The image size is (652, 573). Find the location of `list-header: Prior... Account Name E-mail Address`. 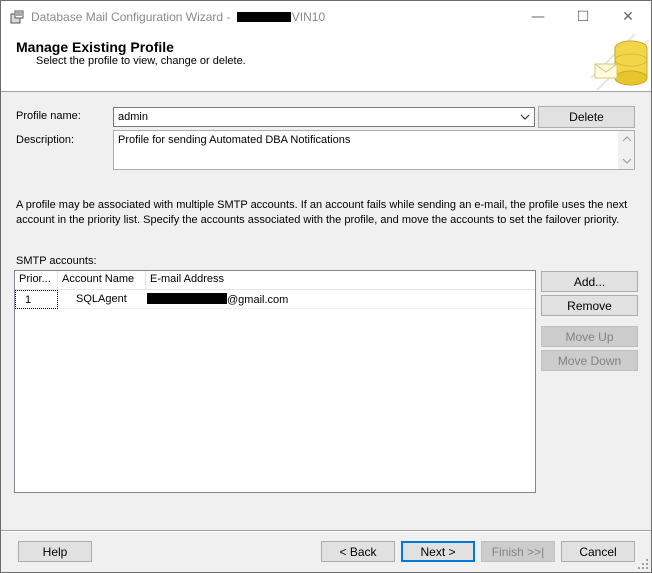

list-header: Prior... Account Name E-mail Address is located at coordinates (275, 280).